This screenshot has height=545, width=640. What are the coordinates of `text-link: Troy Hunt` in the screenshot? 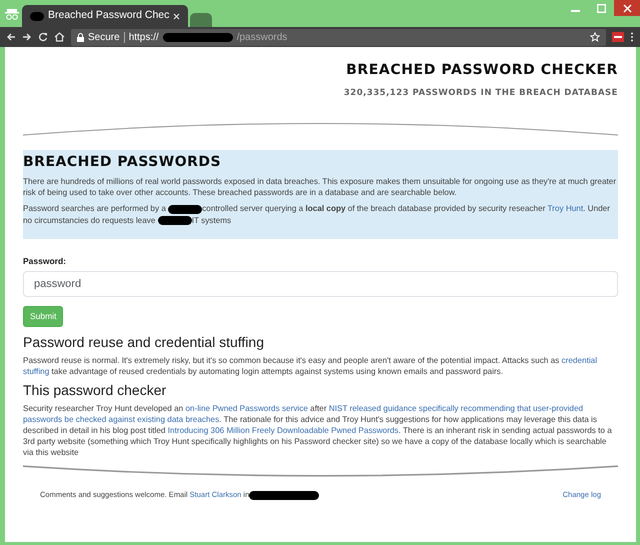 It's located at (565, 209).